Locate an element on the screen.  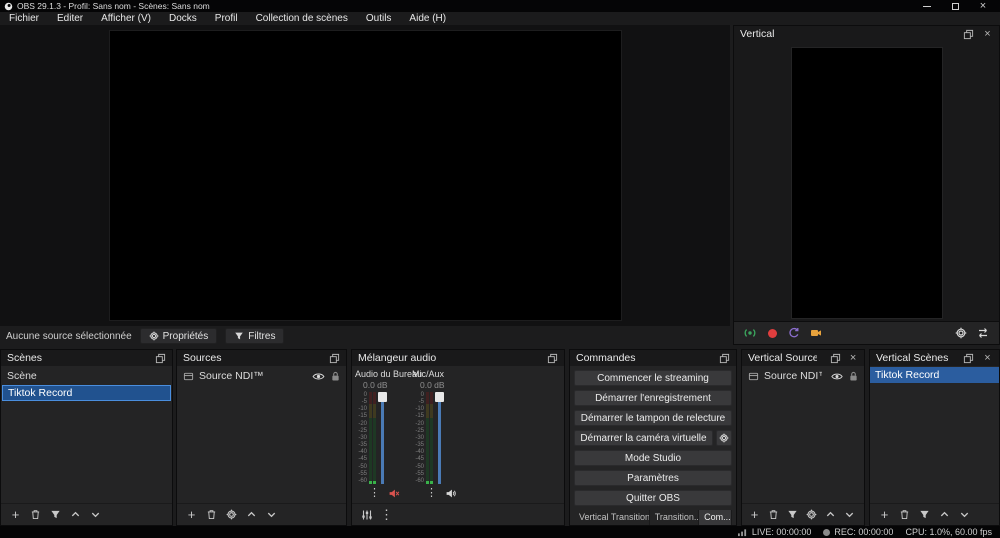
start-streaming-button: Commencer le streaming is located at coordinates (653, 378).